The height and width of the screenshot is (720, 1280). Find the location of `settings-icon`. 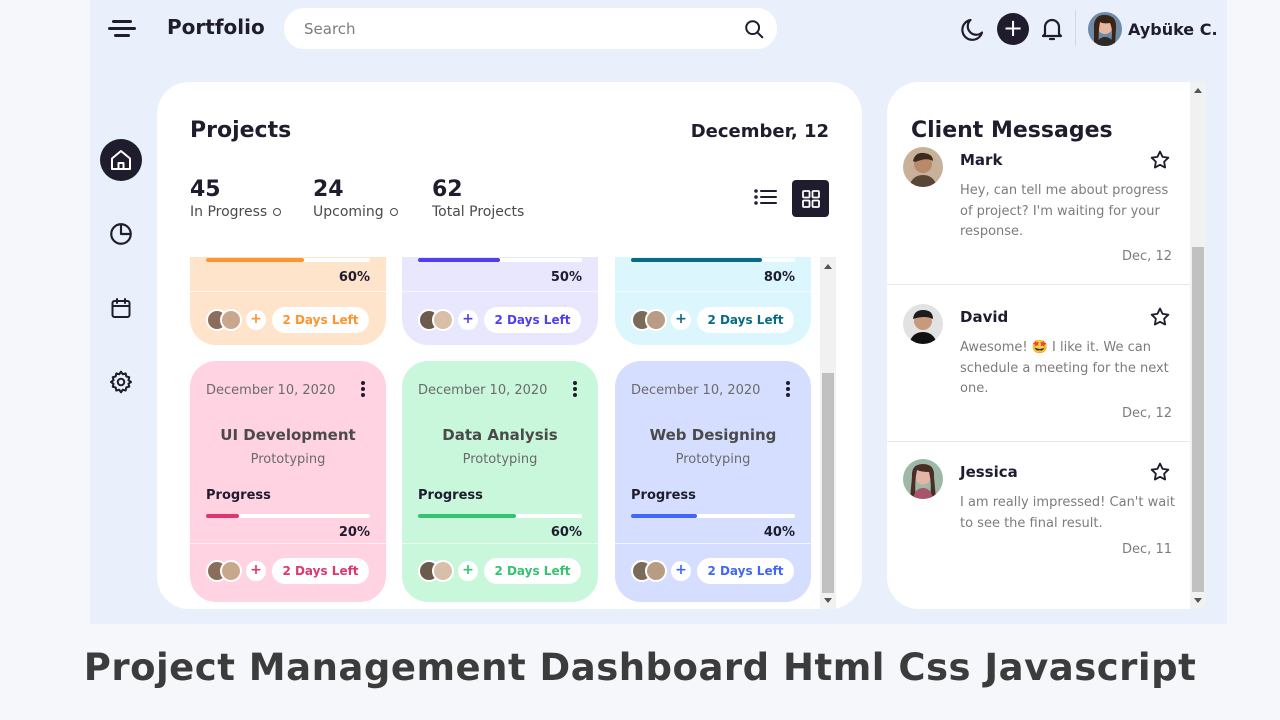

settings-icon is located at coordinates (121, 382).